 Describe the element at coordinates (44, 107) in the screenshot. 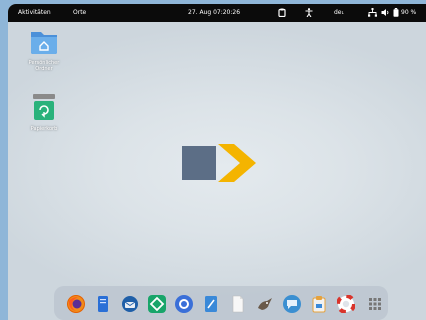

I see `trash-icon` at that location.